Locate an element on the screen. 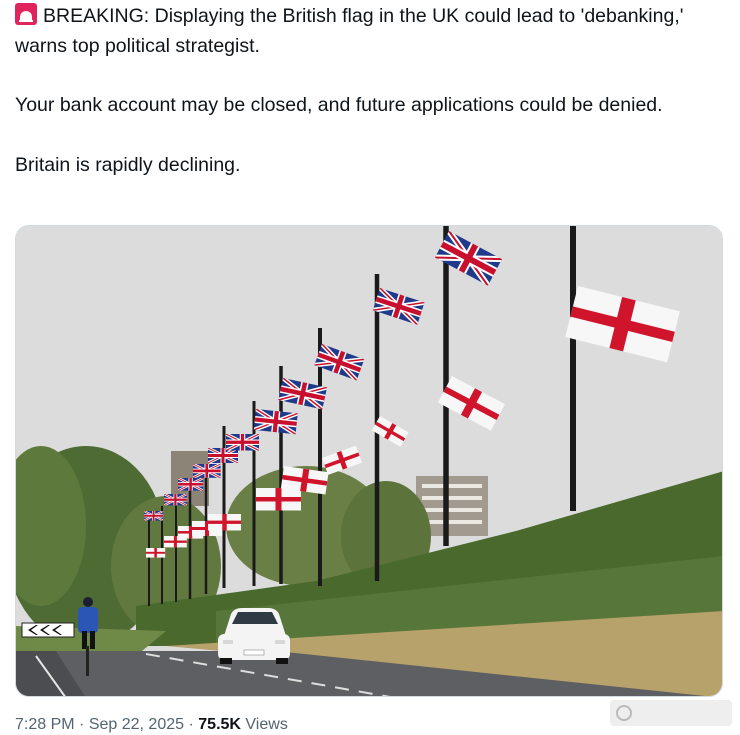 The width and height of the screenshot is (740, 735). watermark is located at coordinates (671, 713).